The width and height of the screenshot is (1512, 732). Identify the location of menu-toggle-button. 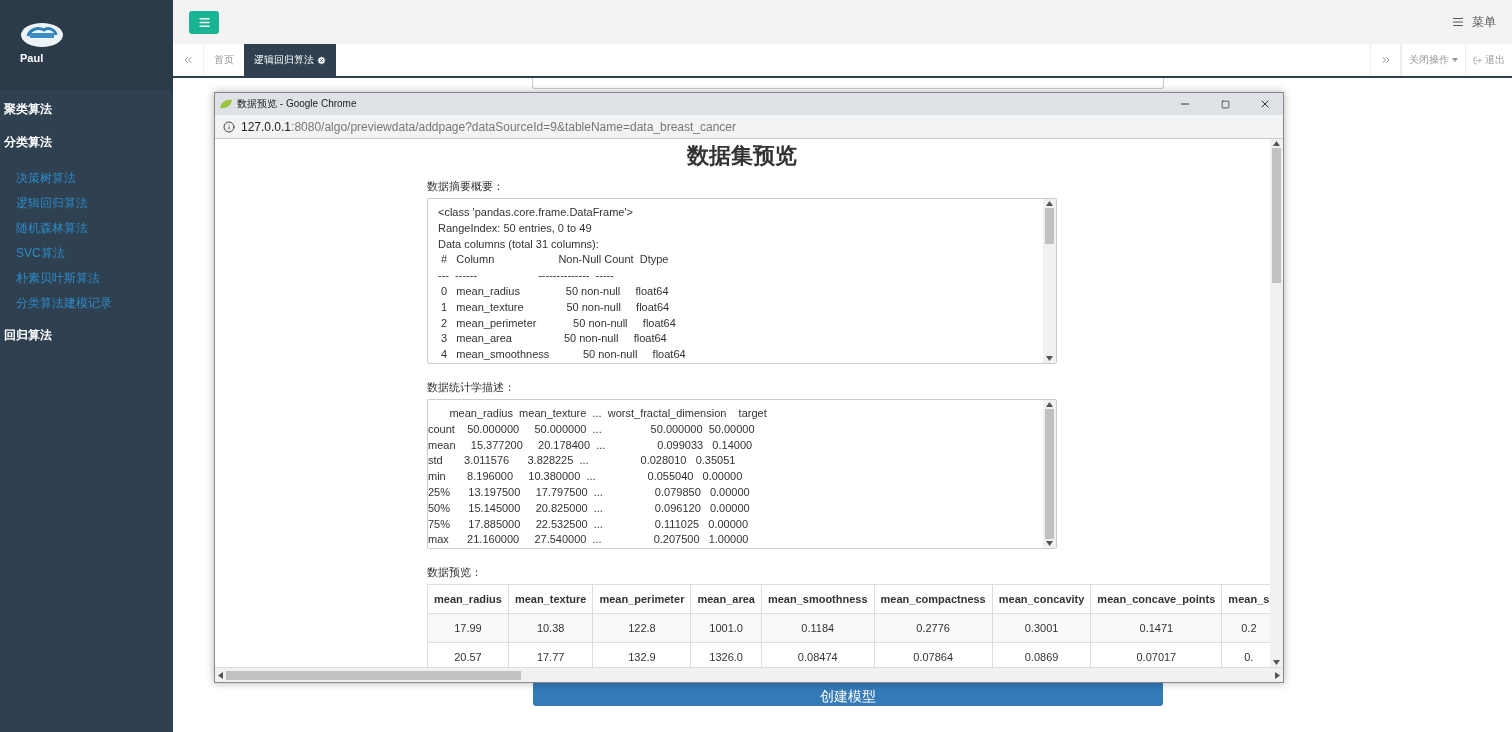
(204, 22).